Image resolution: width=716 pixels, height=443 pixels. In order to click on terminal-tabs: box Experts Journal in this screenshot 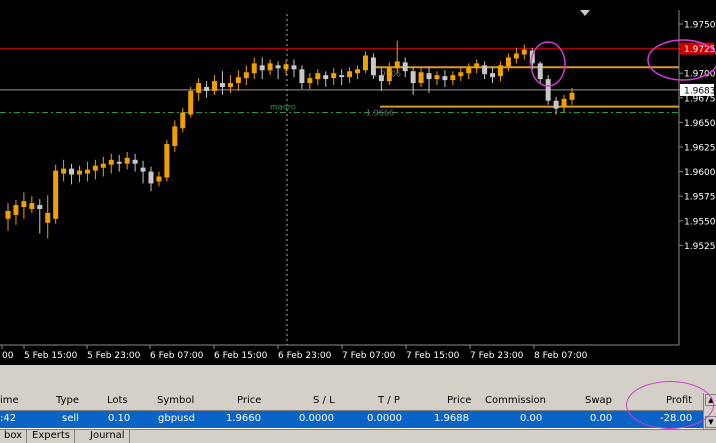, I will do `click(358, 436)`.